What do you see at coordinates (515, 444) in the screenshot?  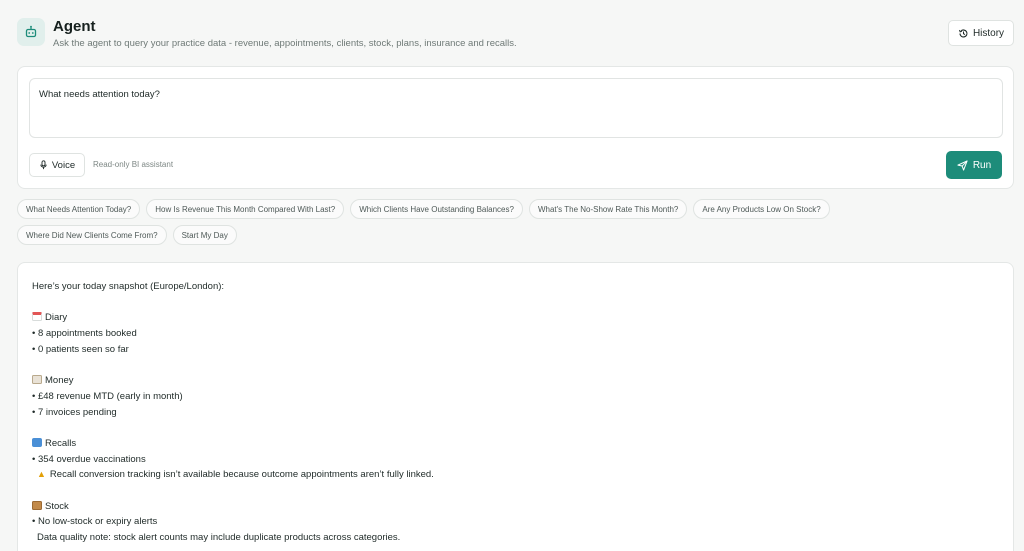 I see `recalls-heading: Recalls` at bounding box center [515, 444].